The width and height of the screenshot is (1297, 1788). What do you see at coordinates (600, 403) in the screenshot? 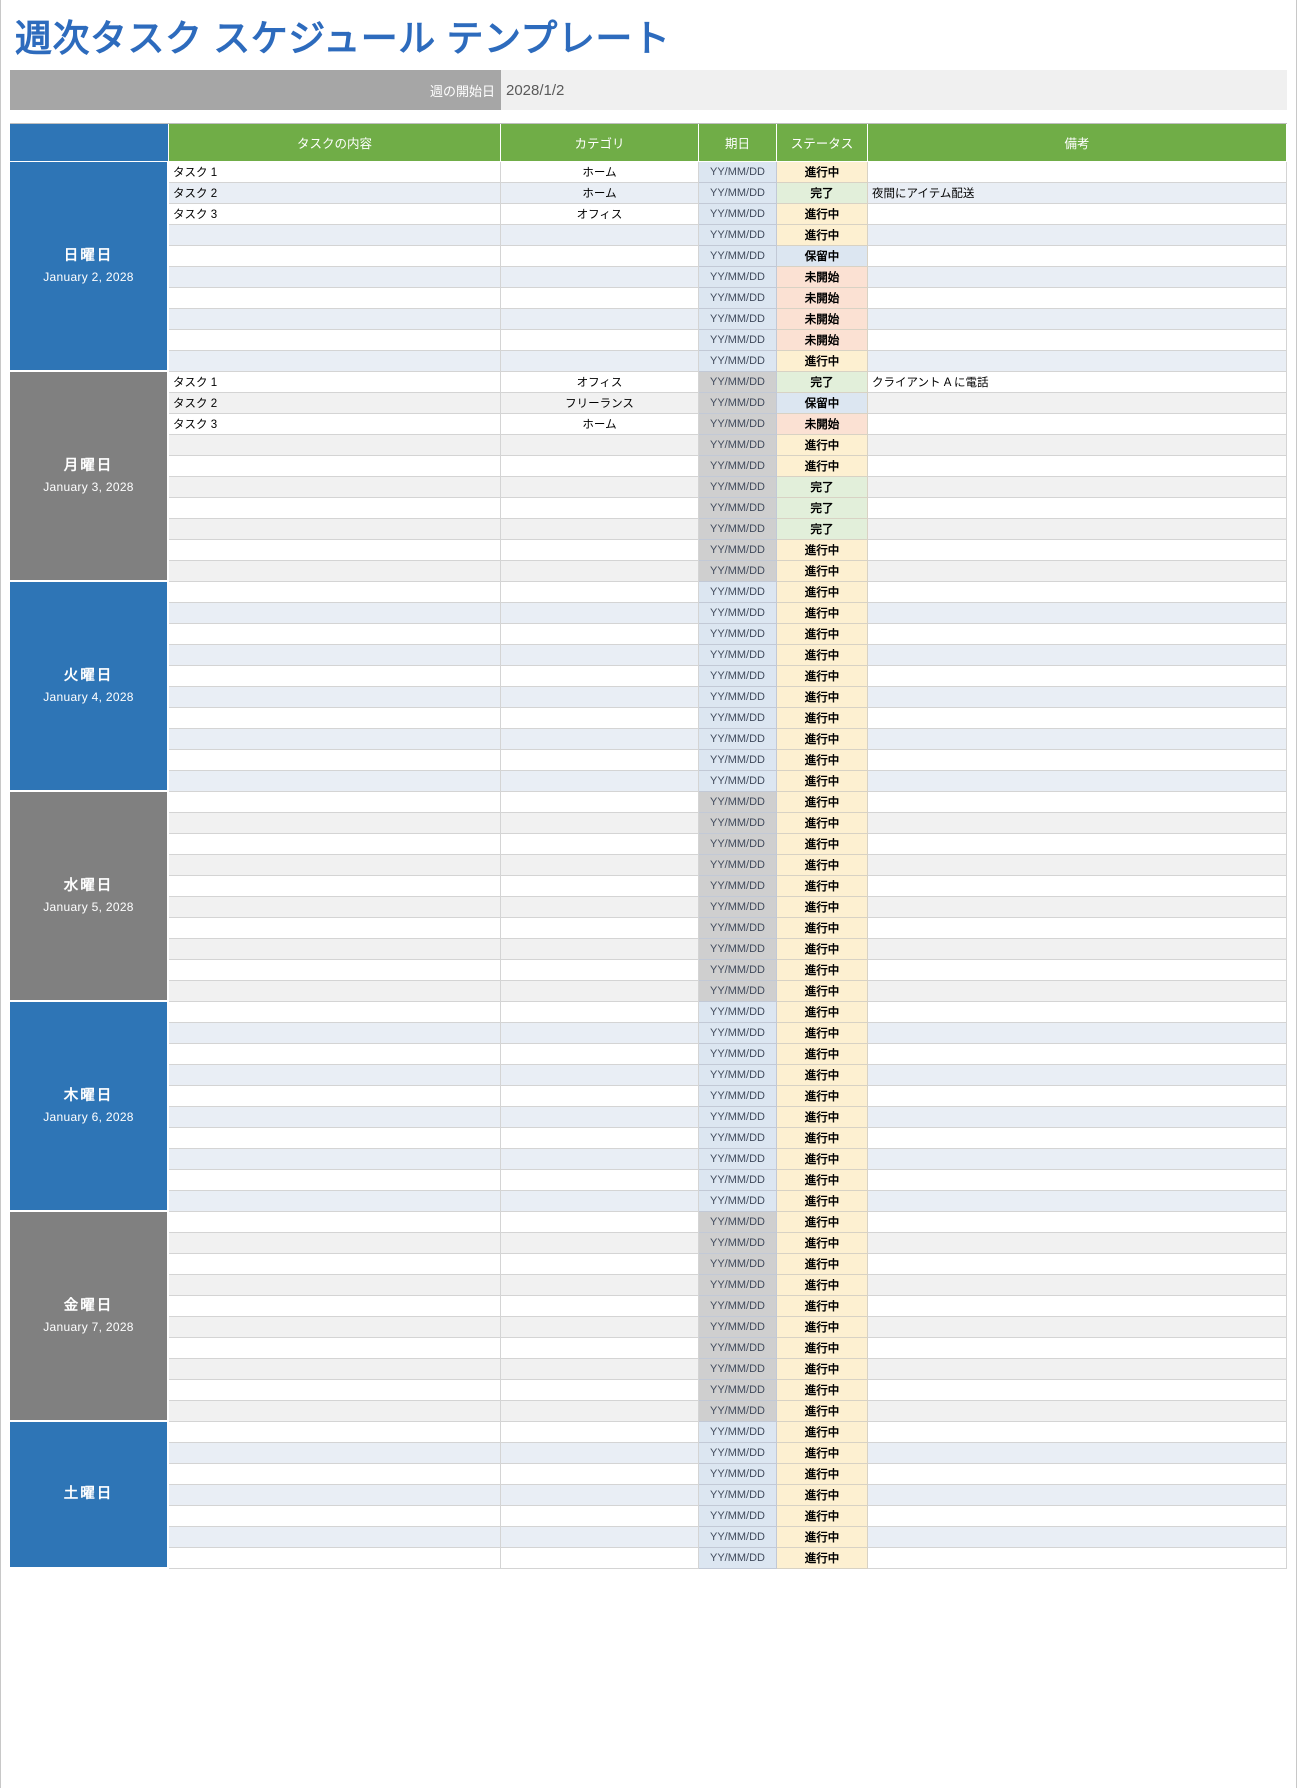
I see `category-cell: フリーランス` at bounding box center [600, 403].